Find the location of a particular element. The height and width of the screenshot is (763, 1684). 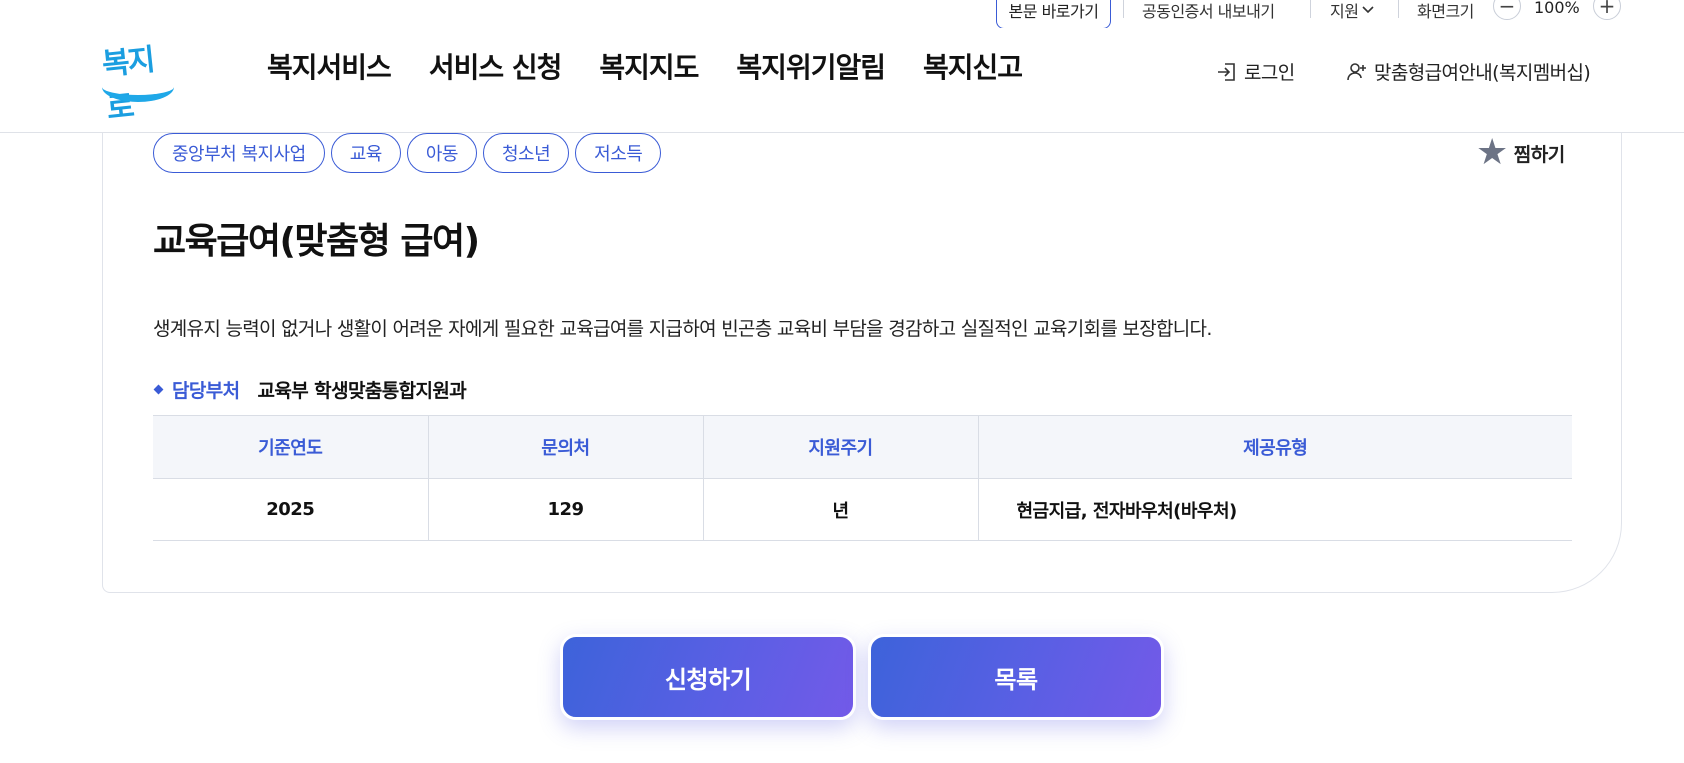

header-provision-type: 제공유형 is located at coordinates (1275, 447).